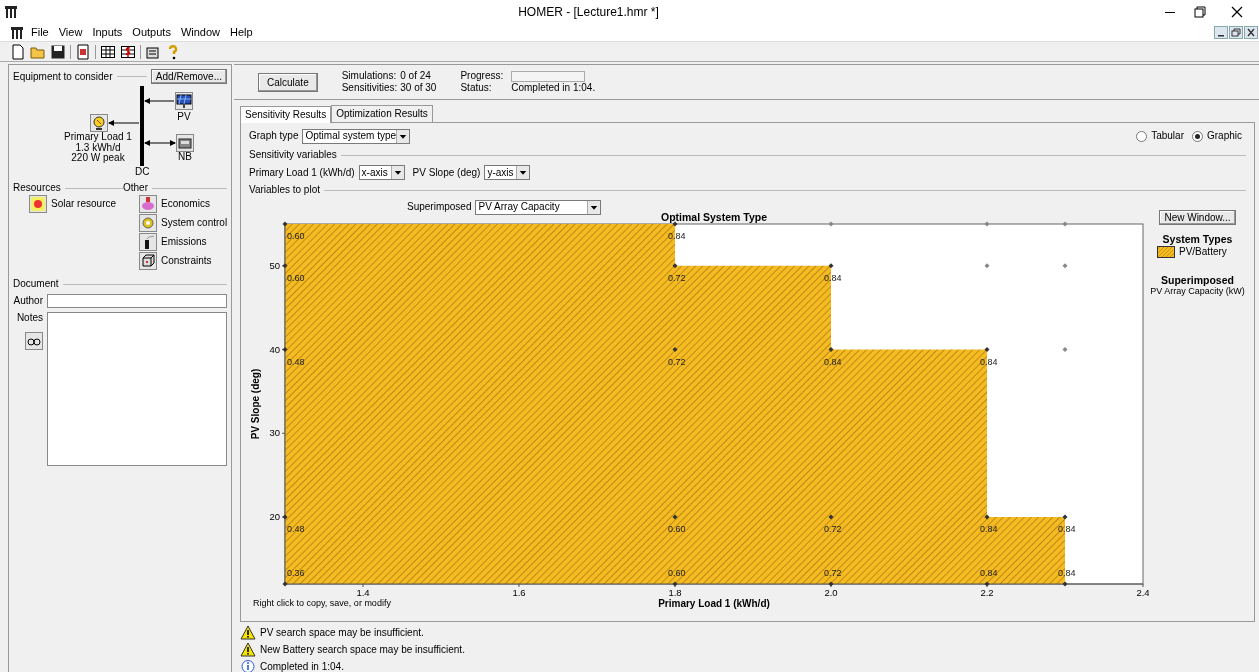  Describe the element at coordinates (286, 114) in the screenshot. I see `tab: Sensitivity Results` at that location.